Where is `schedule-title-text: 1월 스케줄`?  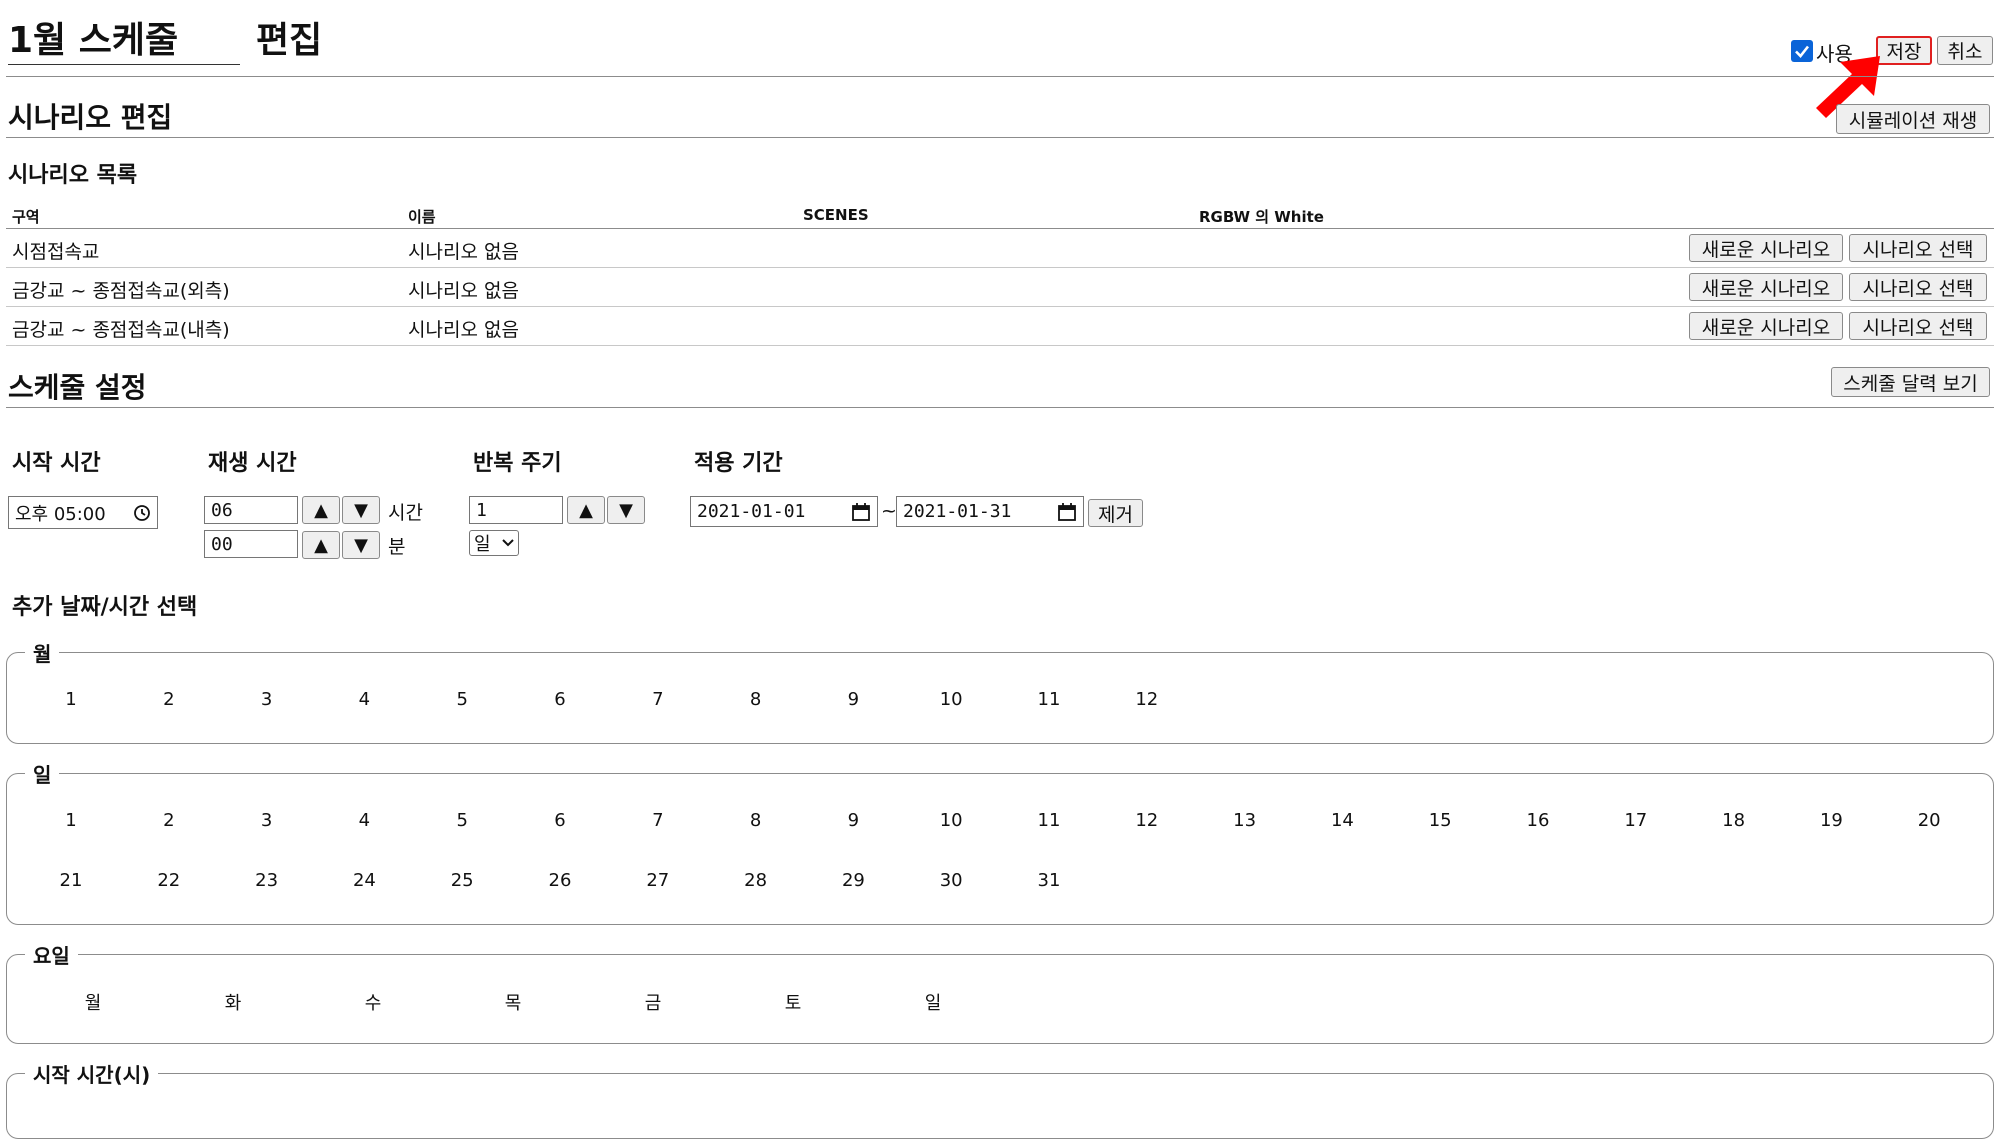
schedule-title-text: 1월 스케줄 is located at coordinates (93, 40).